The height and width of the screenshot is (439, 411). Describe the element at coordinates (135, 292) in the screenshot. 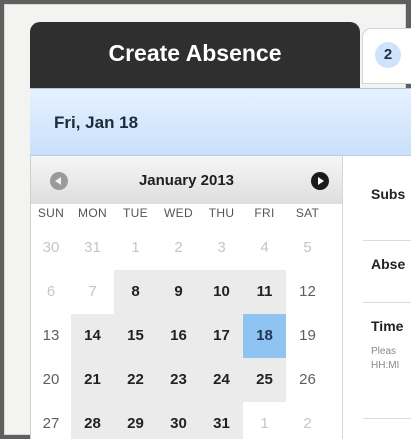

I see `calendar-day: 8` at that location.